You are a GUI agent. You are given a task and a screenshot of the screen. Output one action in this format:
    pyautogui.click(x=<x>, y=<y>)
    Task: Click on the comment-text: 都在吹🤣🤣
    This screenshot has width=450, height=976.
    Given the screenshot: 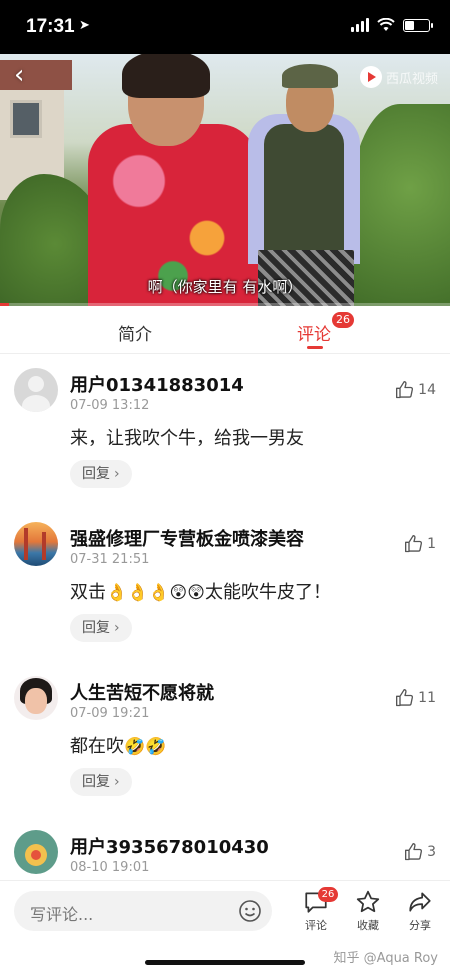 What is the action you would take?
    pyautogui.click(x=118, y=745)
    